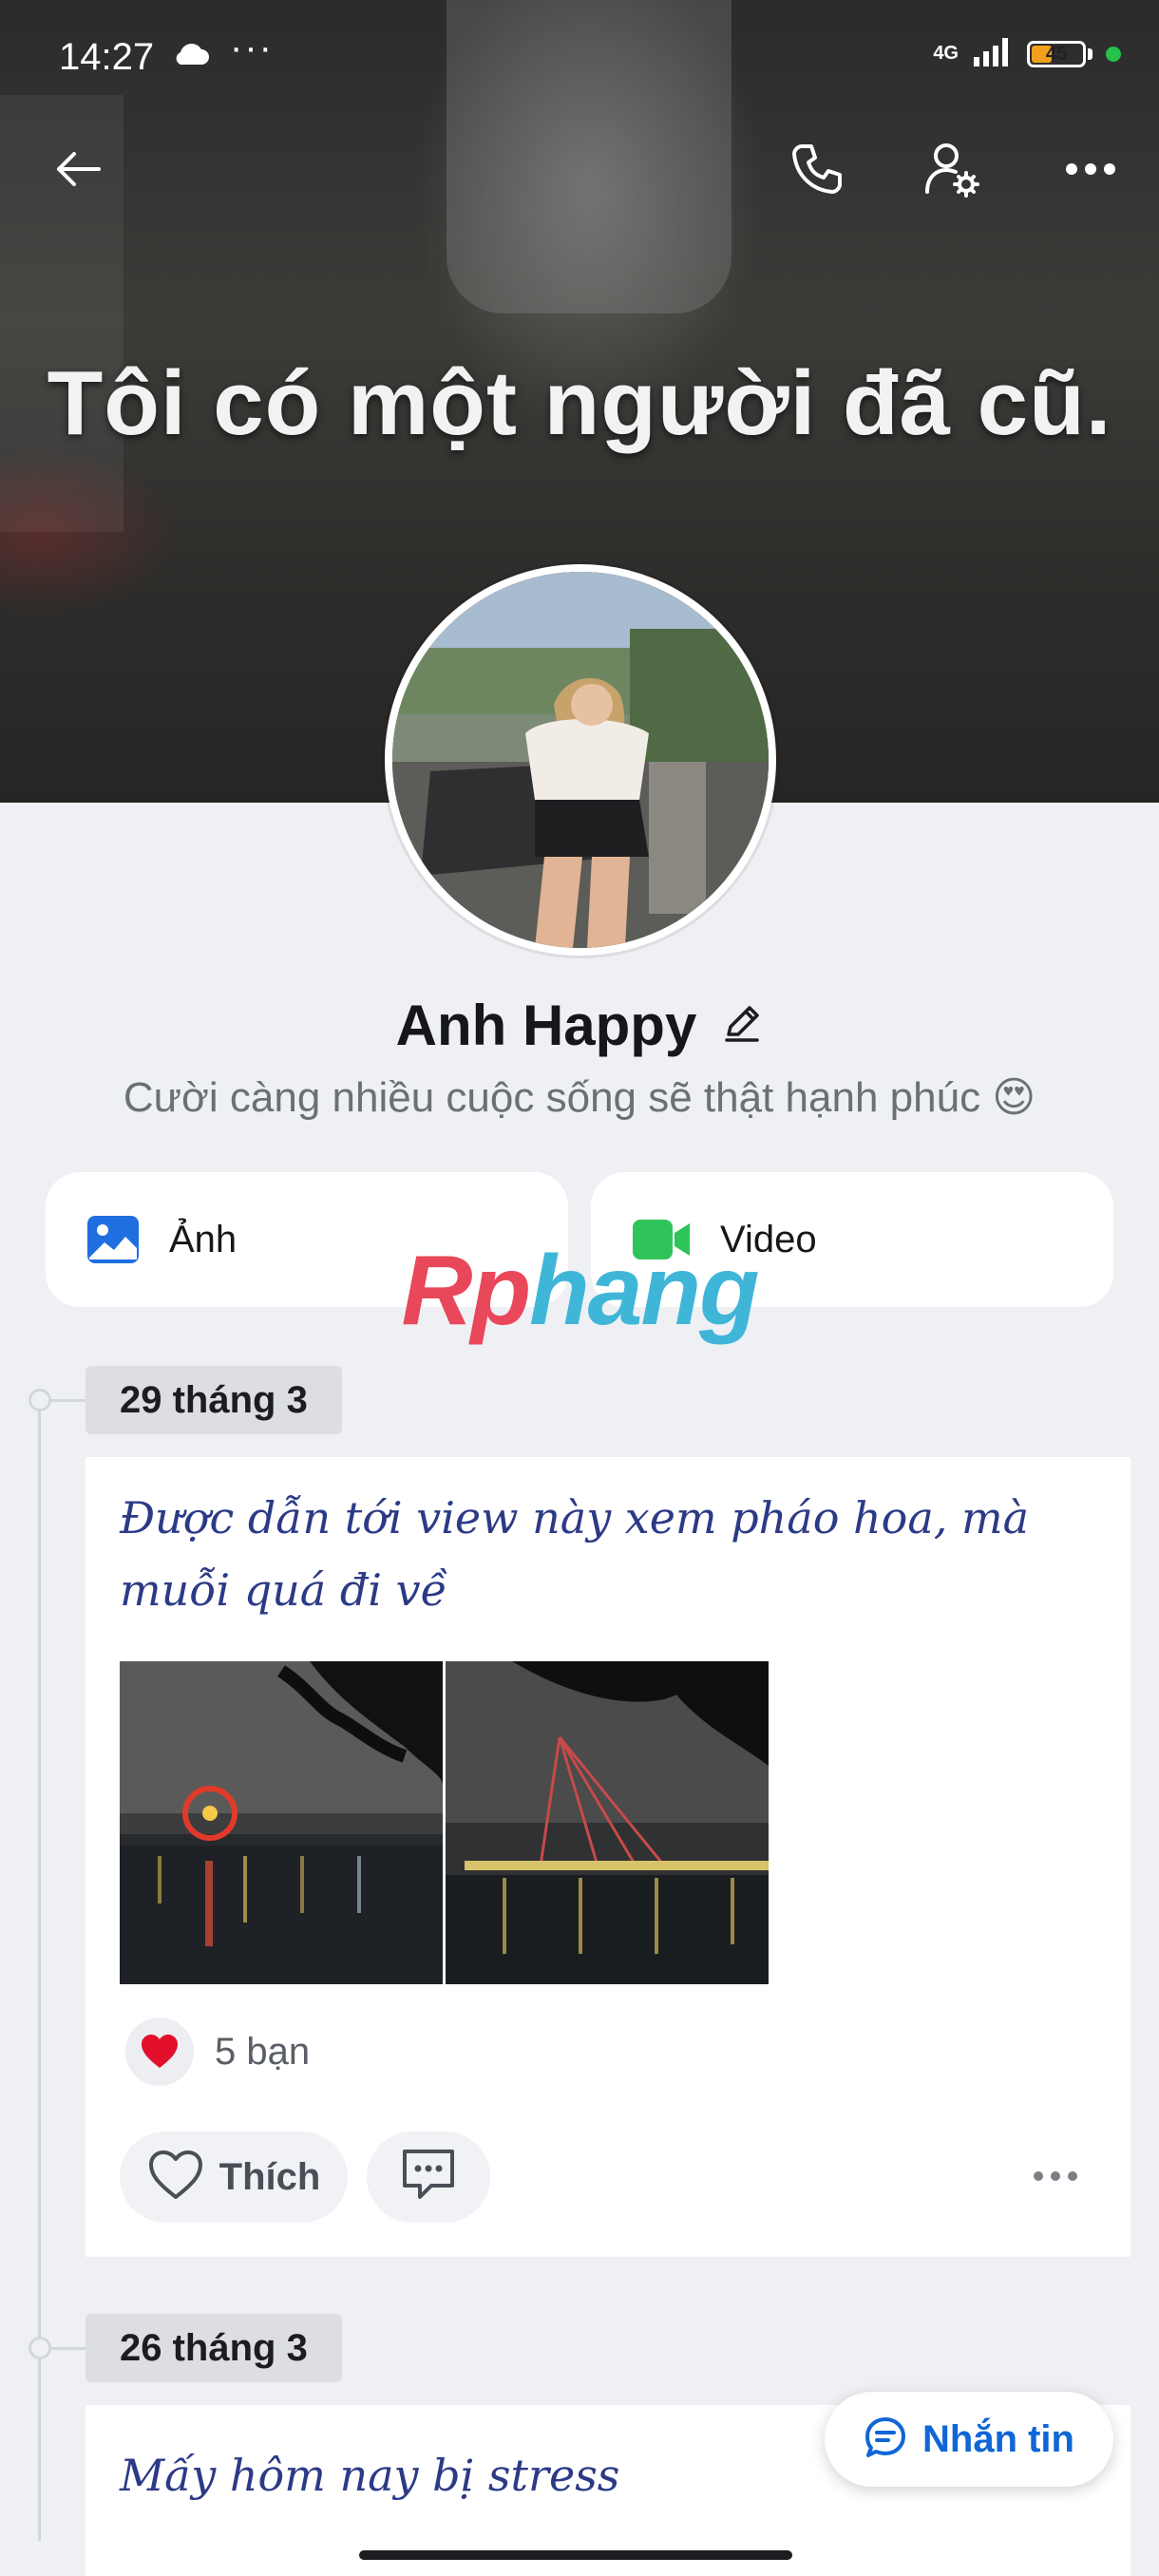  I want to click on phone-icon, so click(817, 169).